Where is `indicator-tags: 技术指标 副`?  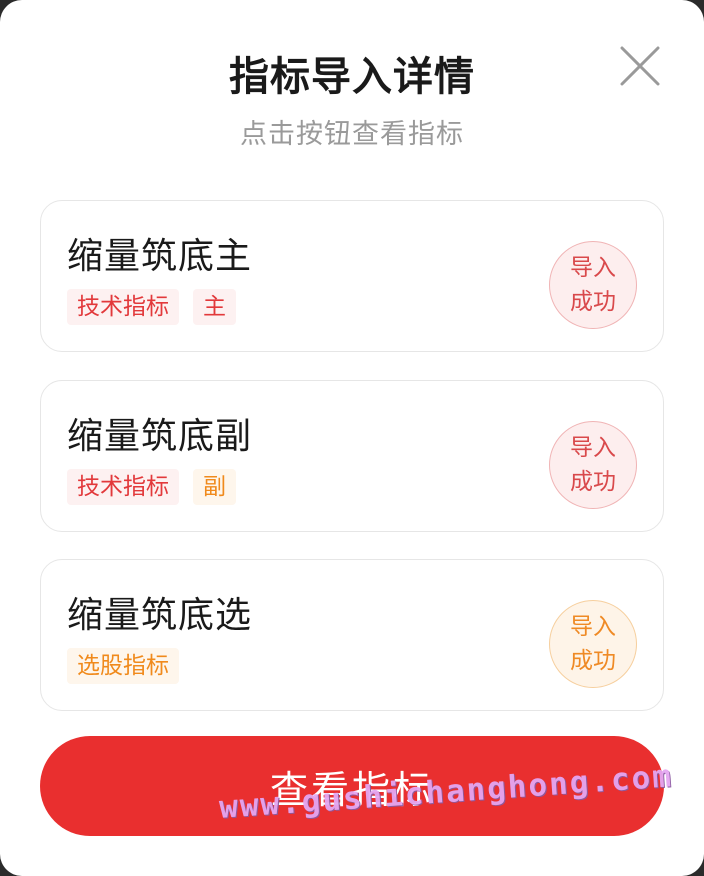
indicator-tags: 技术指标 副 is located at coordinates (151, 487).